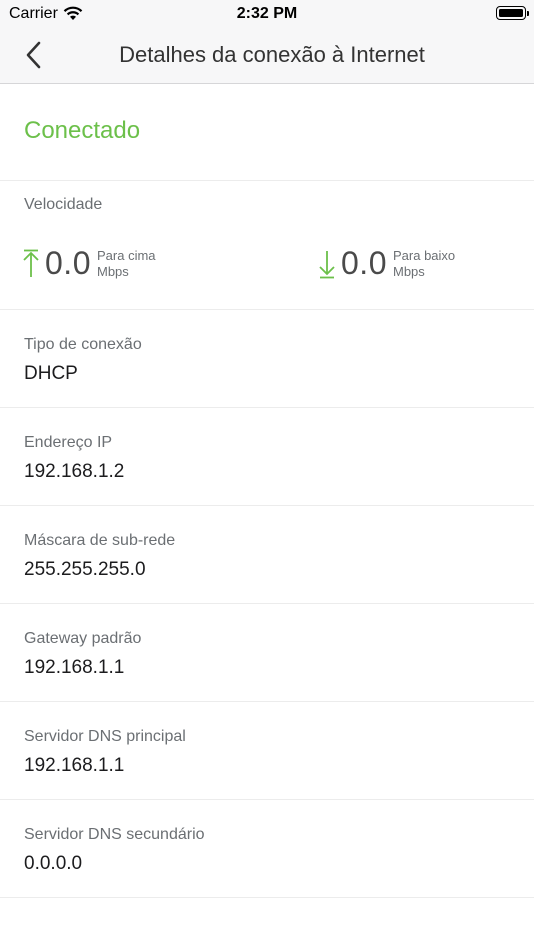 The height and width of the screenshot is (950, 534). I want to click on ip-address-label: Endereço IP, so click(68, 442).